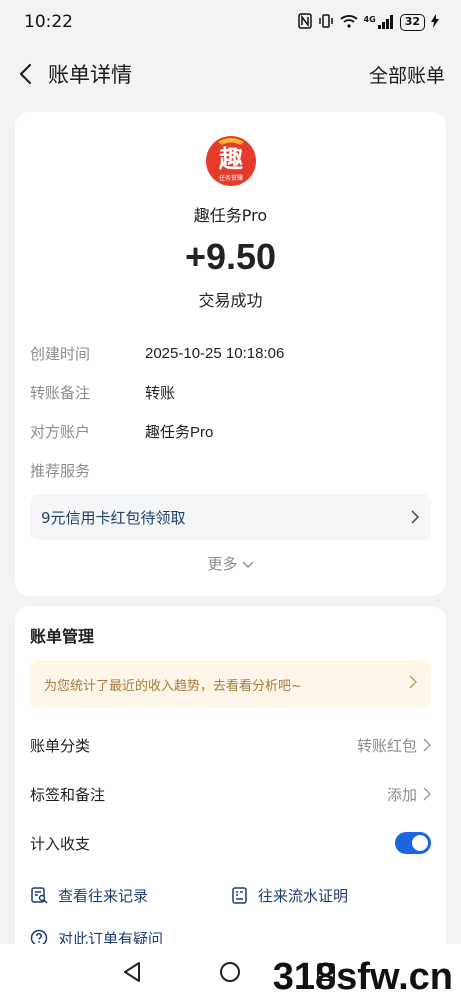 The image size is (461, 1000). I want to click on merchant-logo: 趣 任务赏赚, so click(230, 161).